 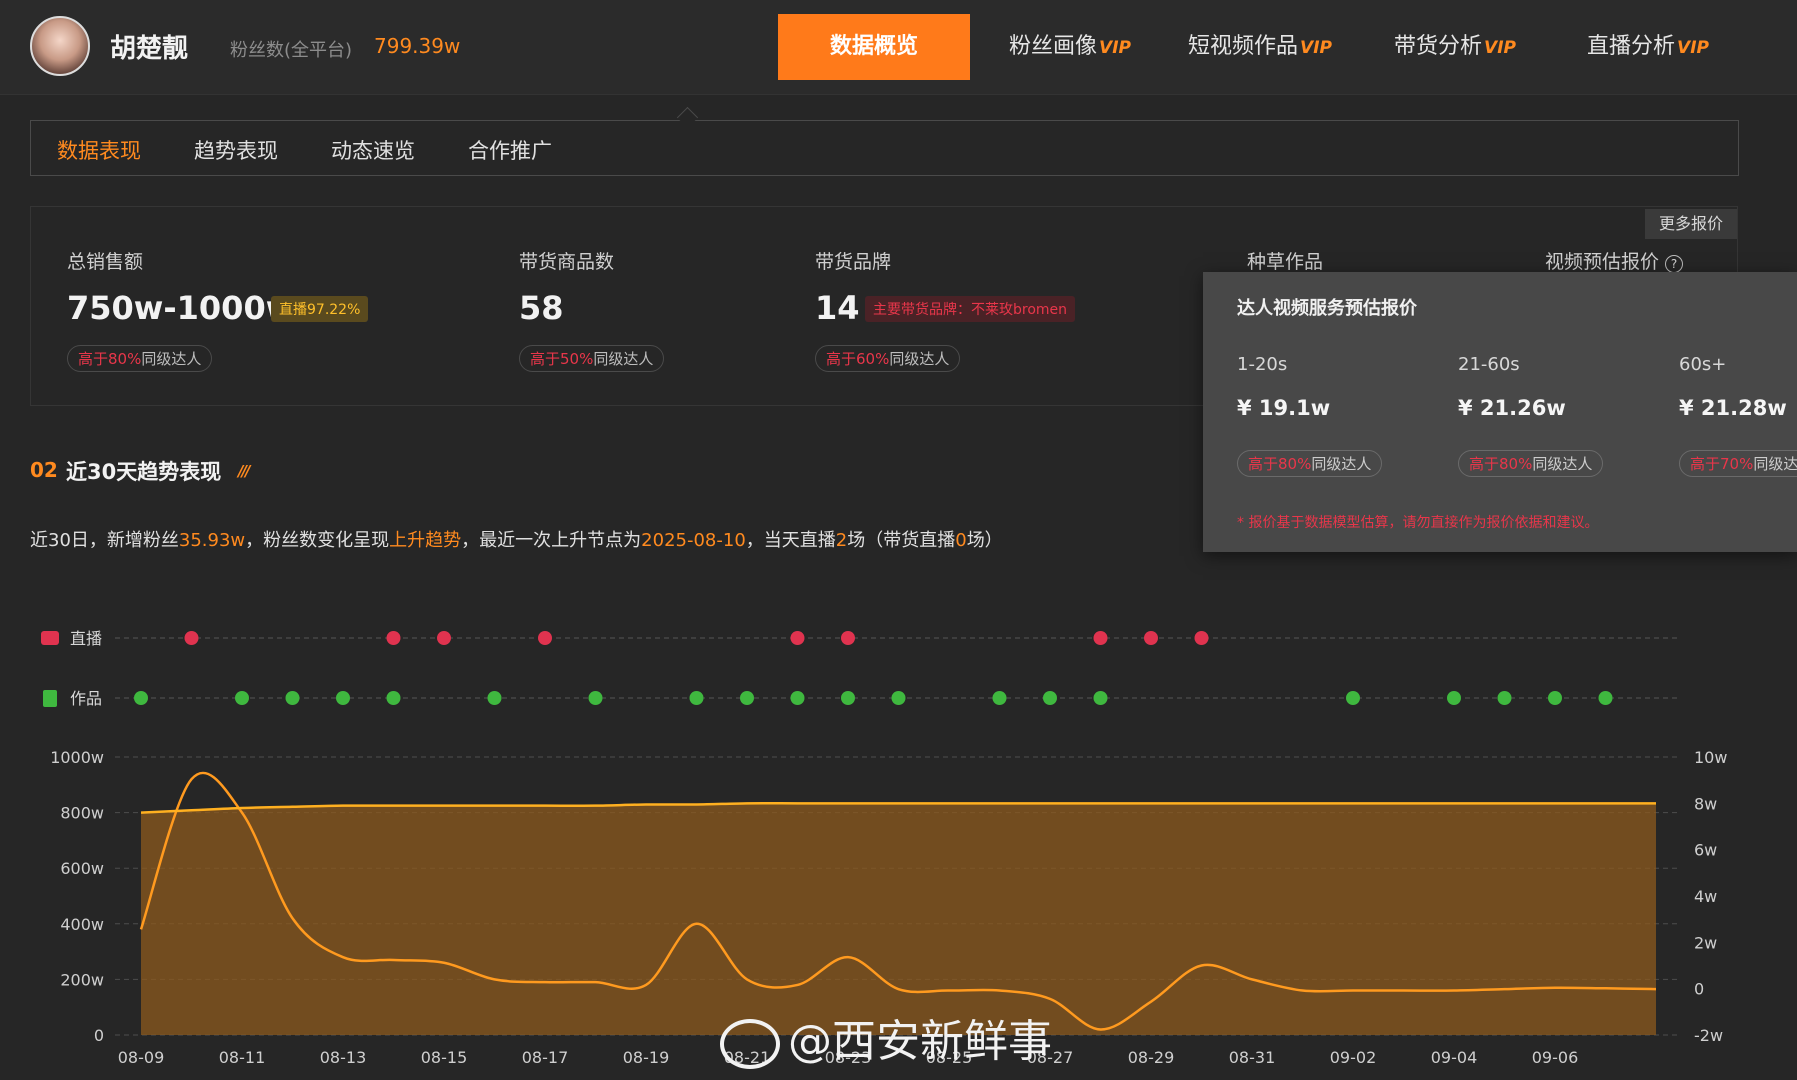 What do you see at coordinates (60, 46) in the screenshot?
I see `avatar` at bounding box center [60, 46].